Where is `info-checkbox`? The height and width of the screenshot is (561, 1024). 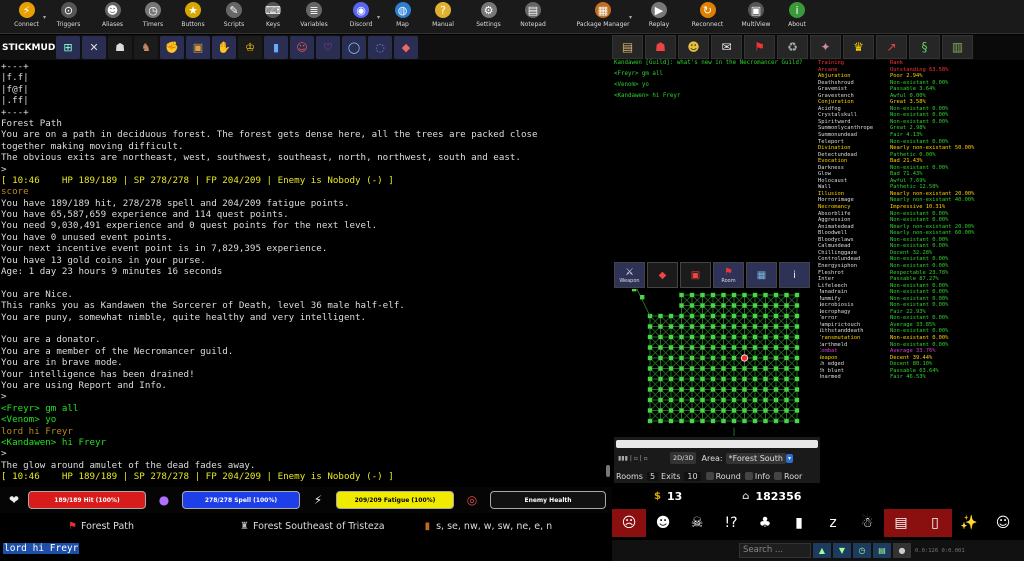
info-checkbox is located at coordinates (748, 476).